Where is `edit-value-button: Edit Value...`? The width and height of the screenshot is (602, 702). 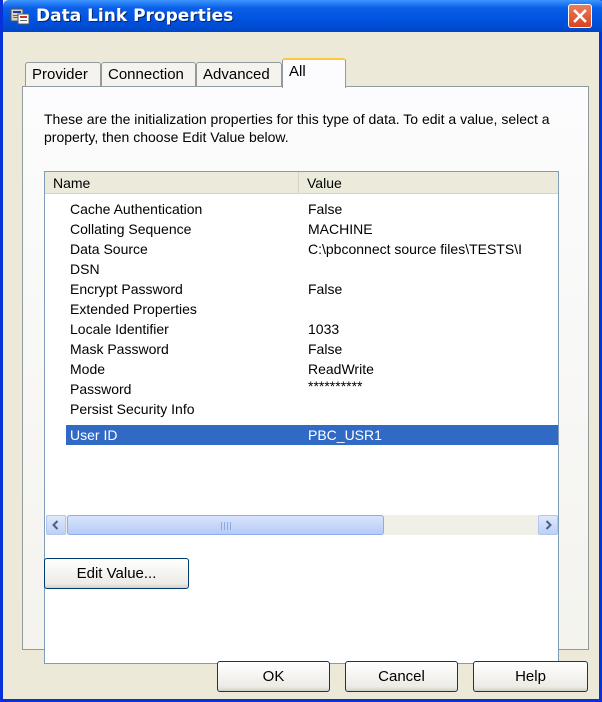 edit-value-button: Edit Value... is located at coordinates (116, 573).